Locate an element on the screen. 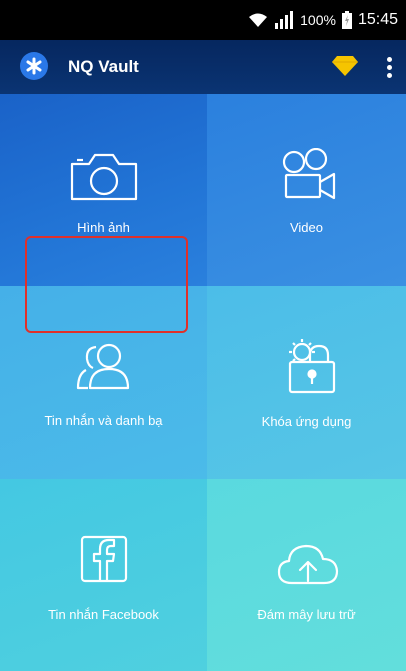 Image resolution: width=406 pixels, height=671 pixels. app-bar: NQ Vault is located at coordinates (203, 67).